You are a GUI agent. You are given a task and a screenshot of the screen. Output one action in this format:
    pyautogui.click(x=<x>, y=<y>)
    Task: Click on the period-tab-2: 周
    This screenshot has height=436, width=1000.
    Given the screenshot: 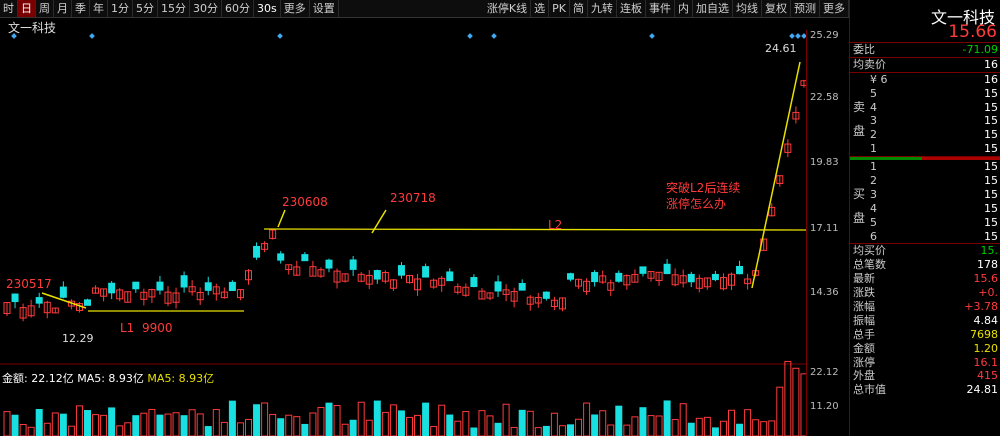 What is the action you would take?
    pyautogui.click(x=45, y=8)
    